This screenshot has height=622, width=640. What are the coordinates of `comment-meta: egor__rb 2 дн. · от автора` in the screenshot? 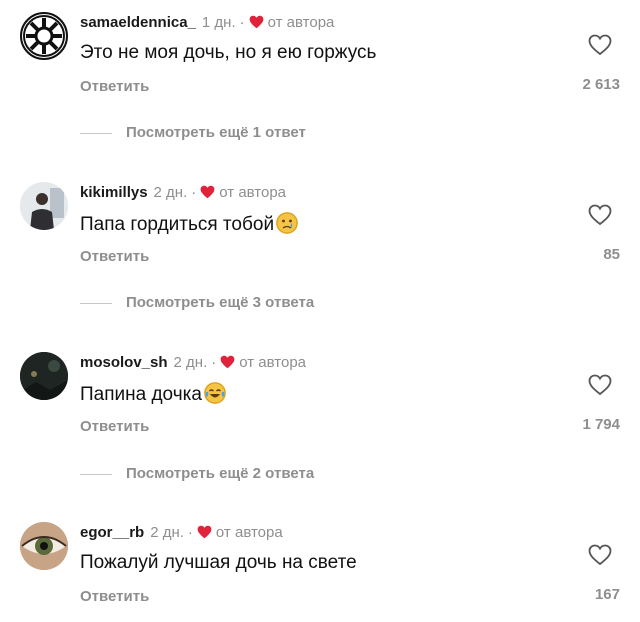 It's located at (181, 532).